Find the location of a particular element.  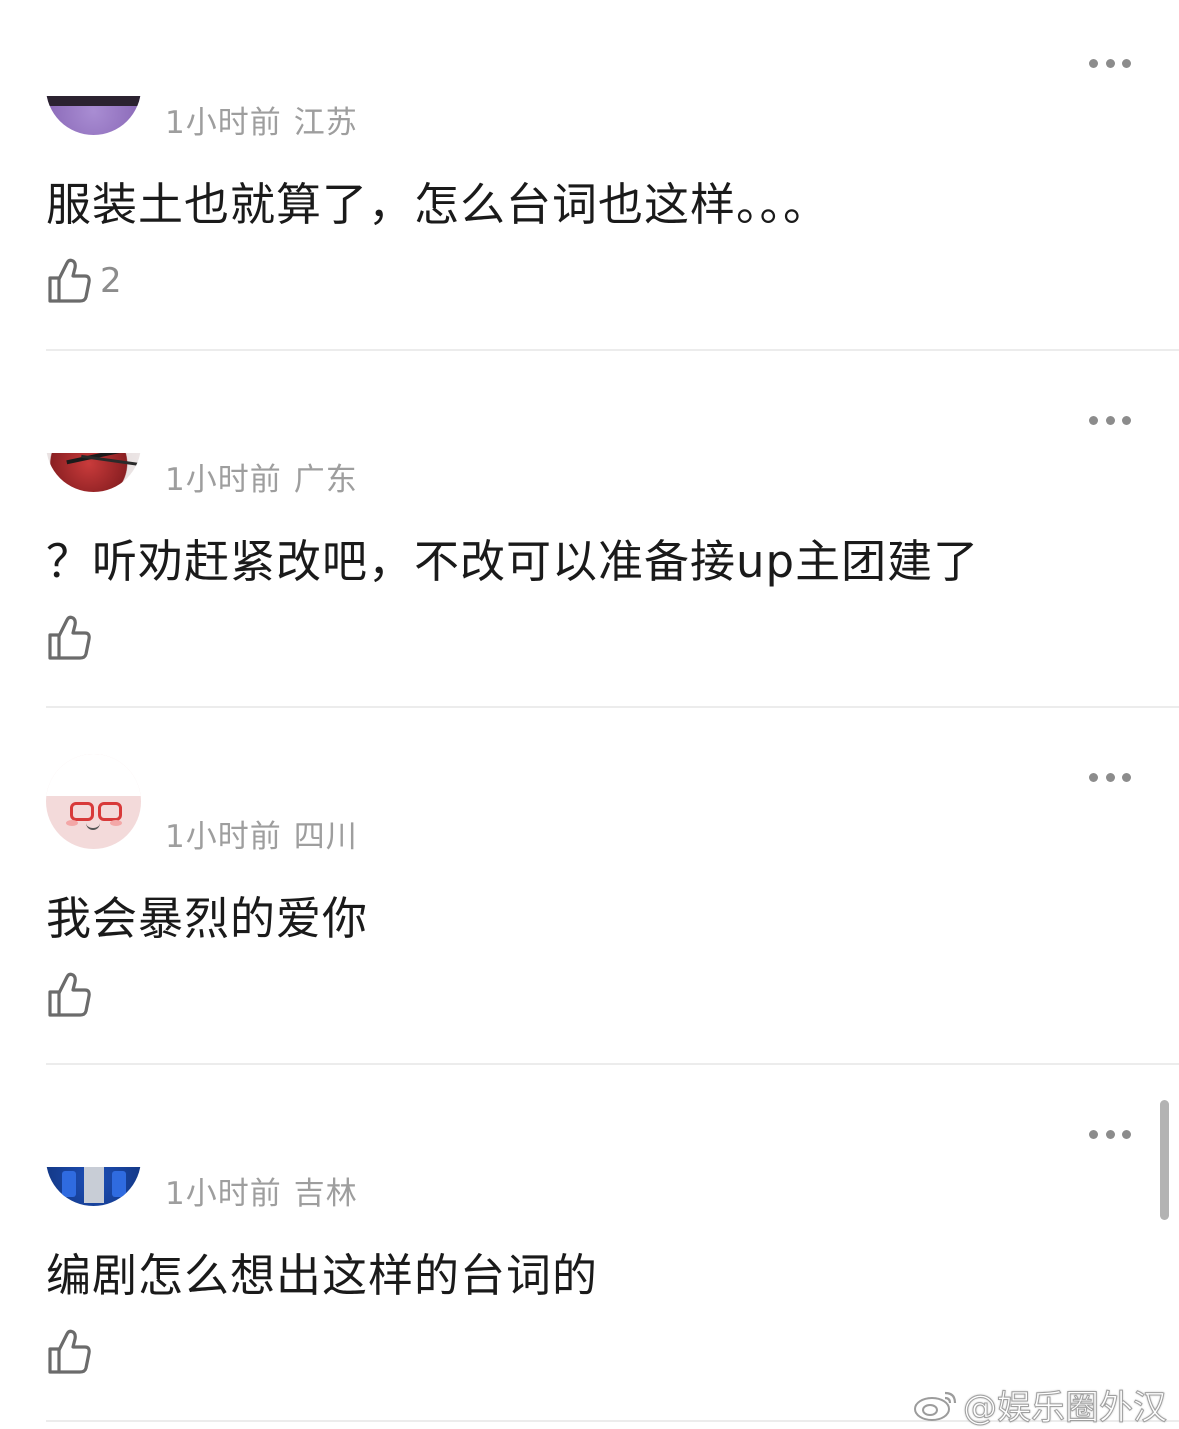

watermark: @娱乐圈外汉 is located at coordinates (1039, 1404).